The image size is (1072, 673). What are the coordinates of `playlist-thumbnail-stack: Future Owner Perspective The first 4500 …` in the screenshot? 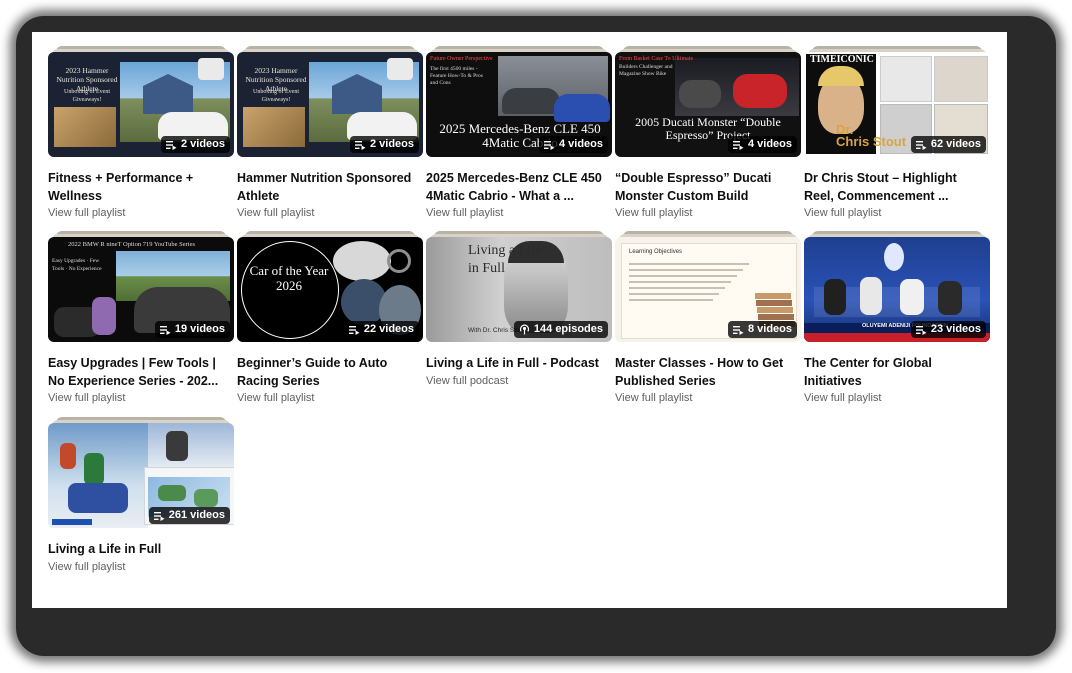 It's located at (519, 101).